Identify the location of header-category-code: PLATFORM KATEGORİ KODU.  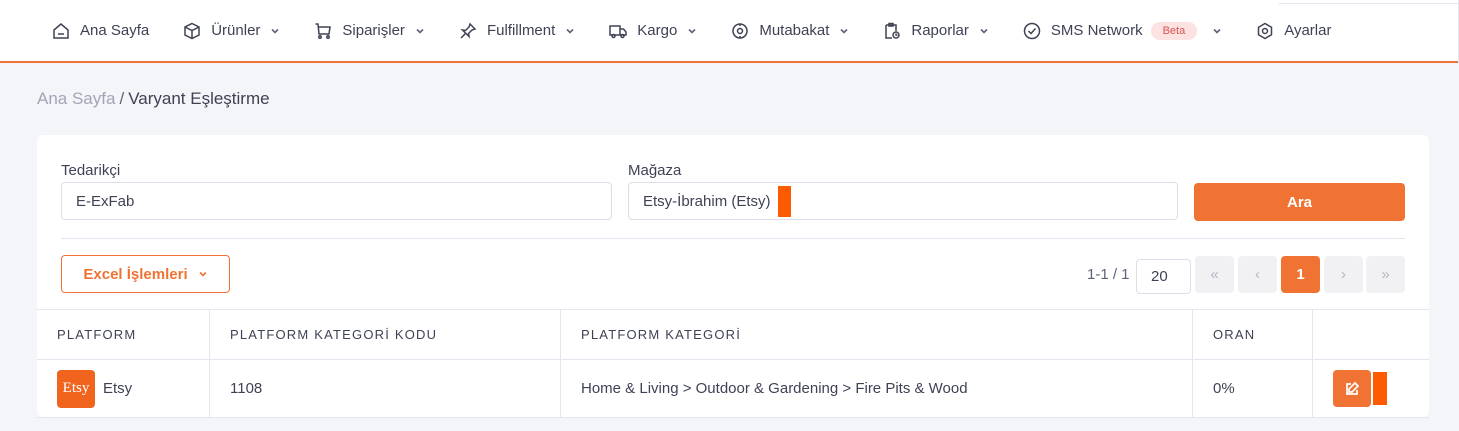
(385, 334).